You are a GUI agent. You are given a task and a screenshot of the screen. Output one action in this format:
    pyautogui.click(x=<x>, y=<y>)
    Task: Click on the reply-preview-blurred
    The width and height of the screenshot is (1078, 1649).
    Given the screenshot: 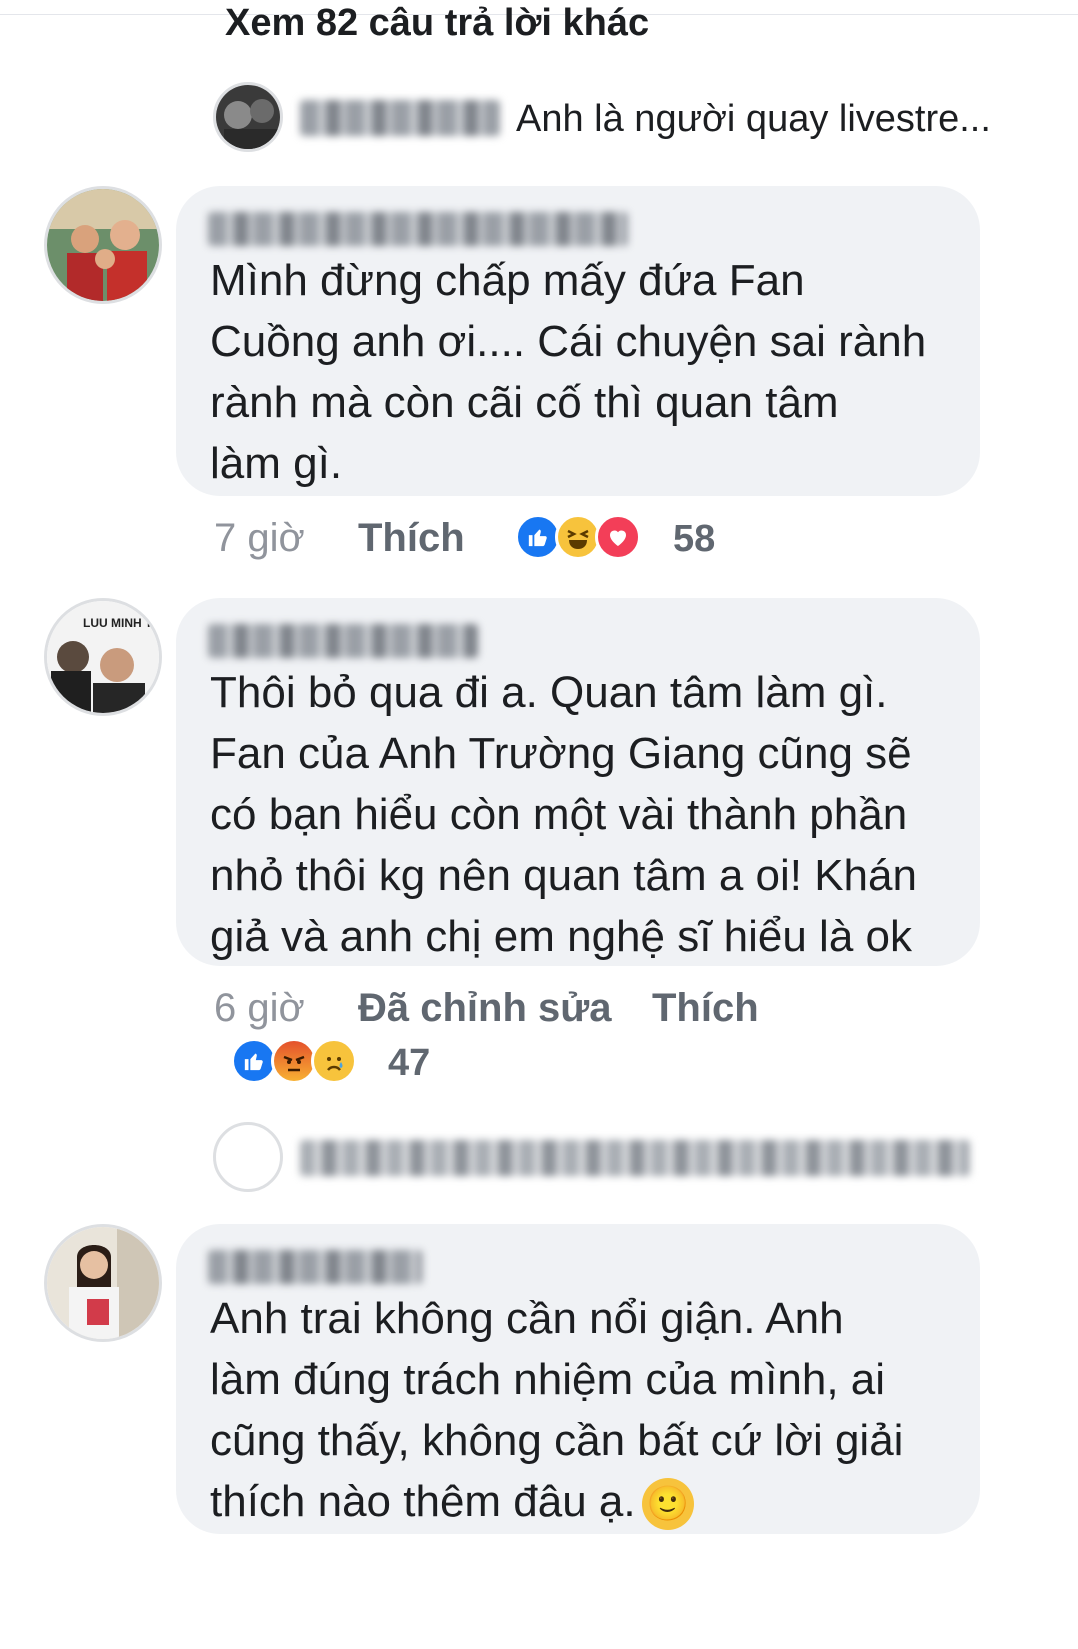 What is the action you would take?
    pyautogui.click(x=635, y=1158)
    